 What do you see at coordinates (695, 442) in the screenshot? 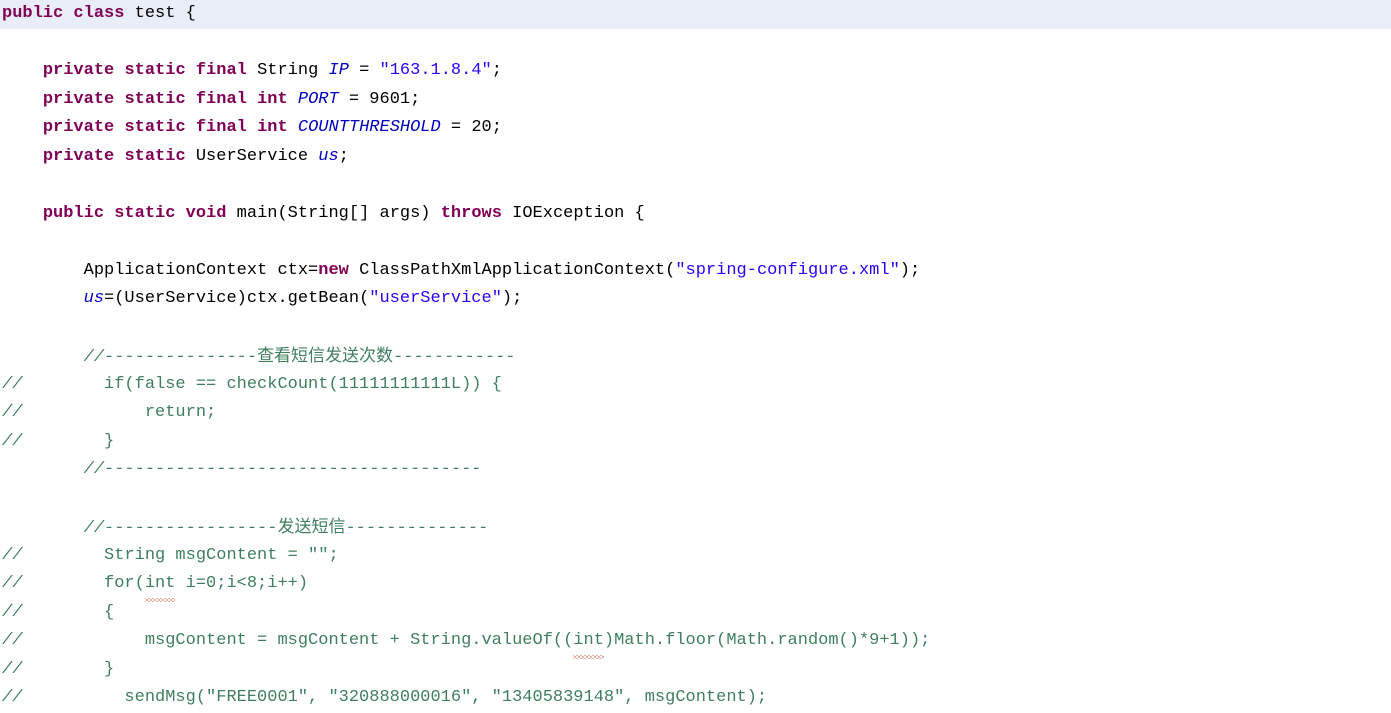
I see `line-commented-closebrace: // }` at bounding box center [695, 442].